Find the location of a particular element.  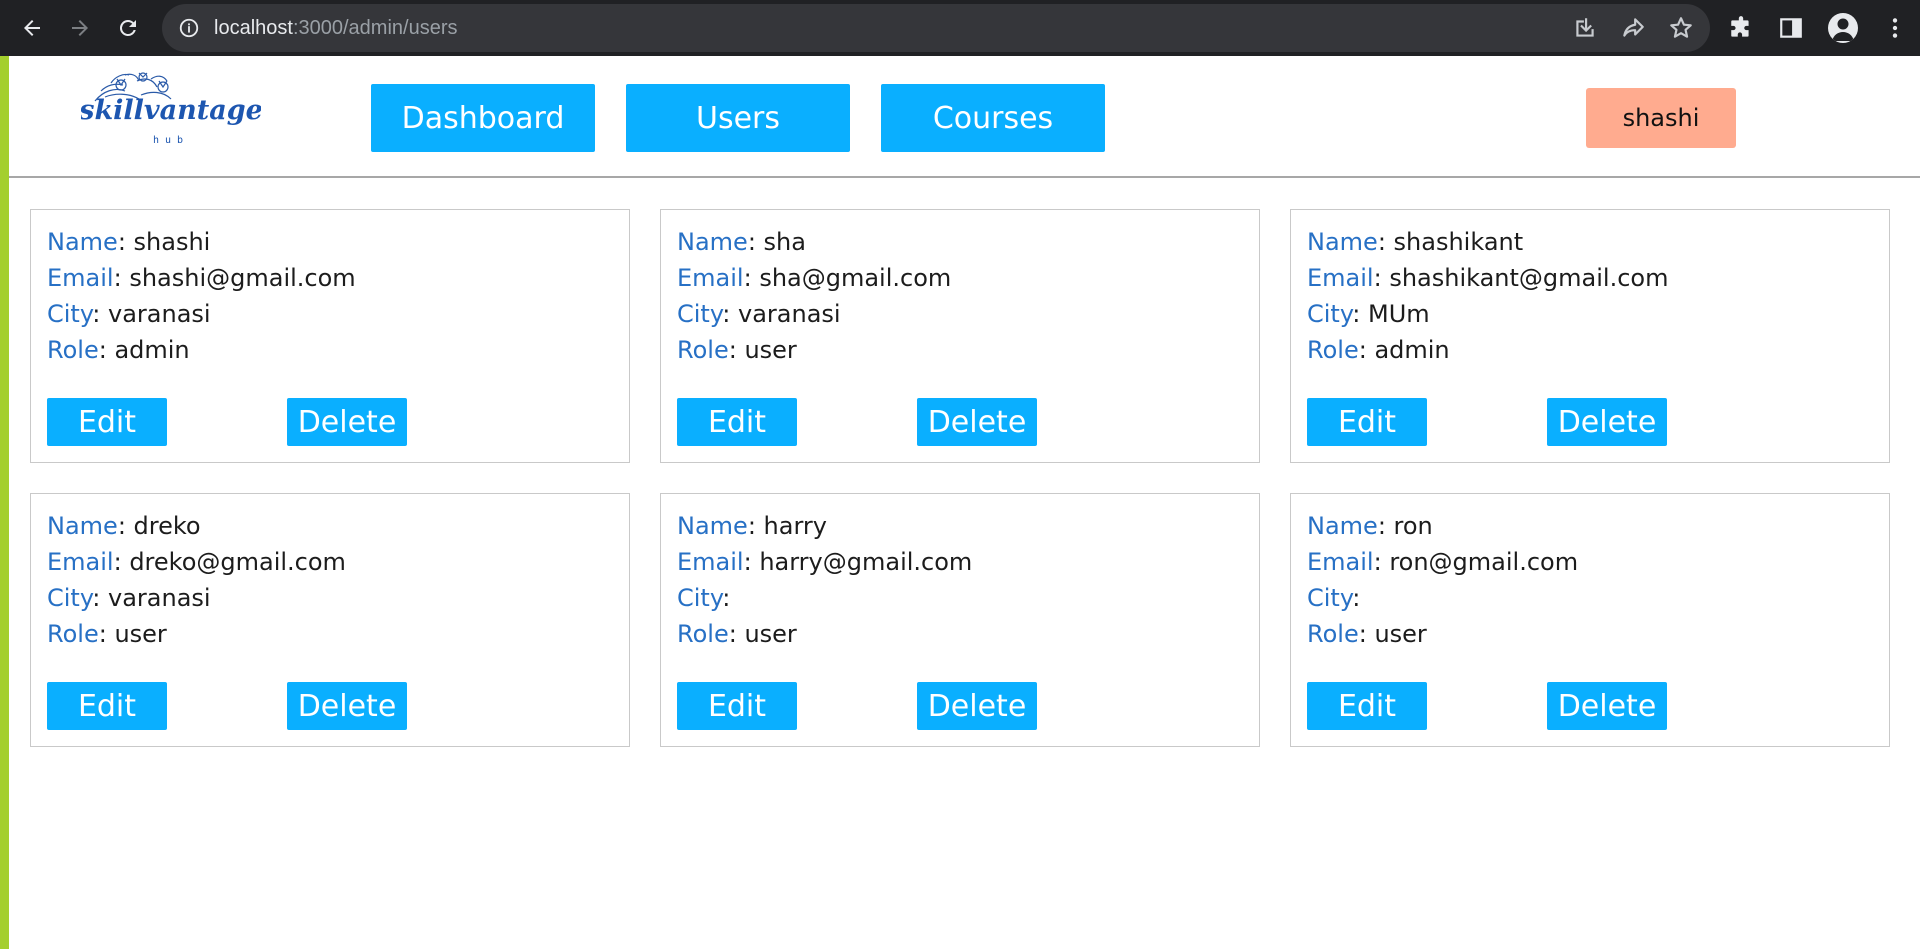

nav-dashboard: Dashboard is located at coordinates (483, 118).